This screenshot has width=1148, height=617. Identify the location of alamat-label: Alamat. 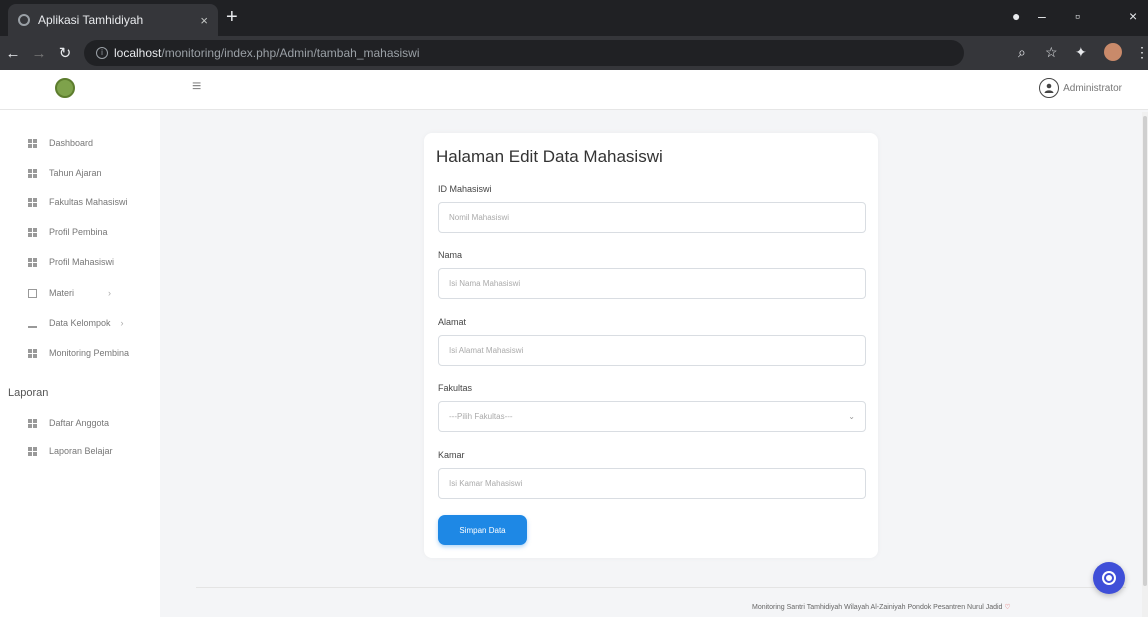
(452, 322).